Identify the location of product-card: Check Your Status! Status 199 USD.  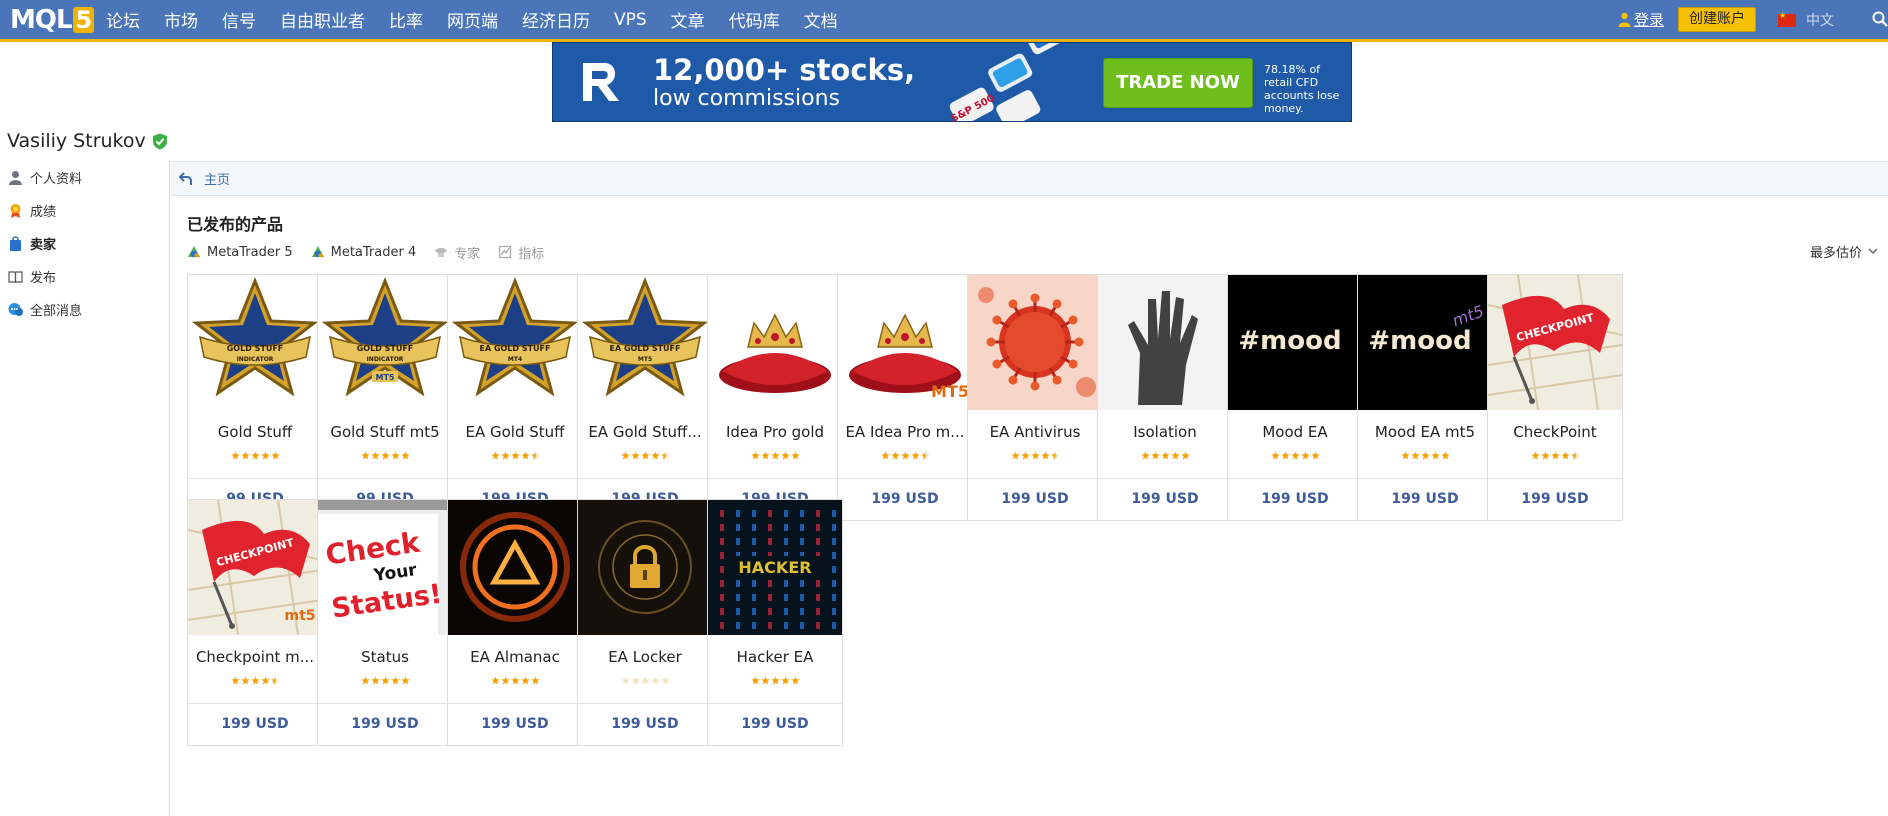
(385, 622).